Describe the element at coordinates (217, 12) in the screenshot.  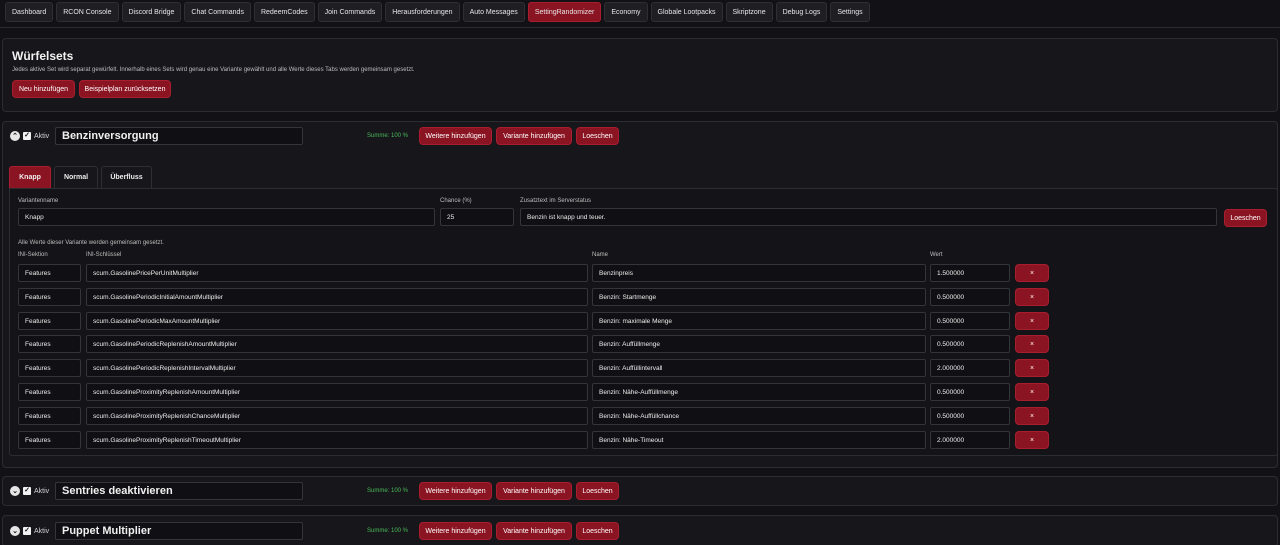
I see `tab-chat-commands: Chat Commands` at that location.